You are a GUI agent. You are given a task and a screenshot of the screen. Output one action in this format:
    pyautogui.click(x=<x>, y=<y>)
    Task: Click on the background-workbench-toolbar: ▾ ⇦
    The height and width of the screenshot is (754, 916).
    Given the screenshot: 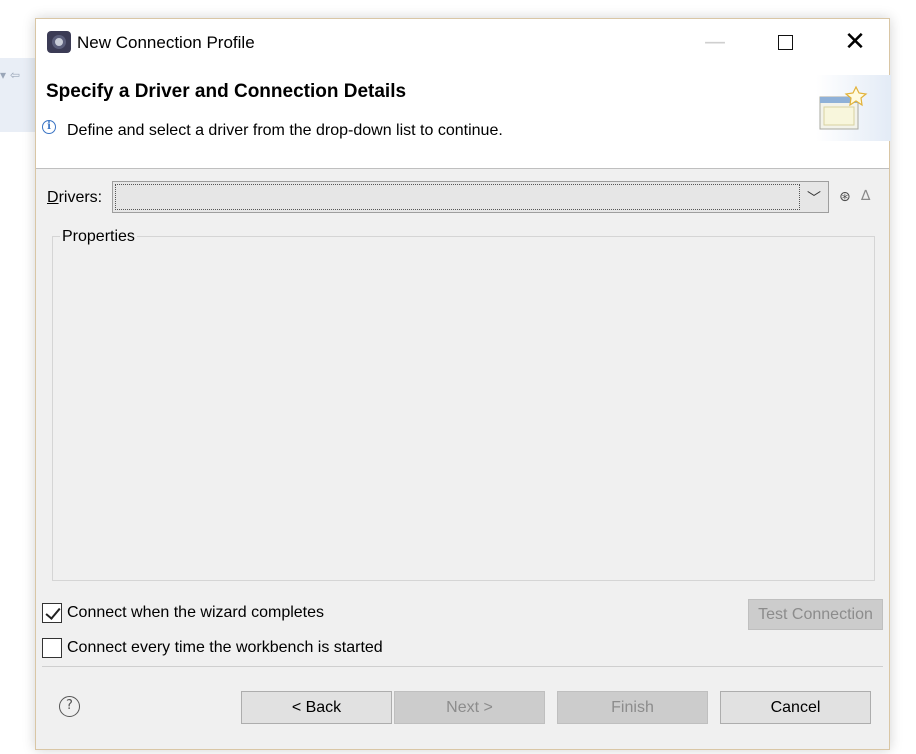 What is the action you would take?
    pyautogui.click(x=20, y=95)
    